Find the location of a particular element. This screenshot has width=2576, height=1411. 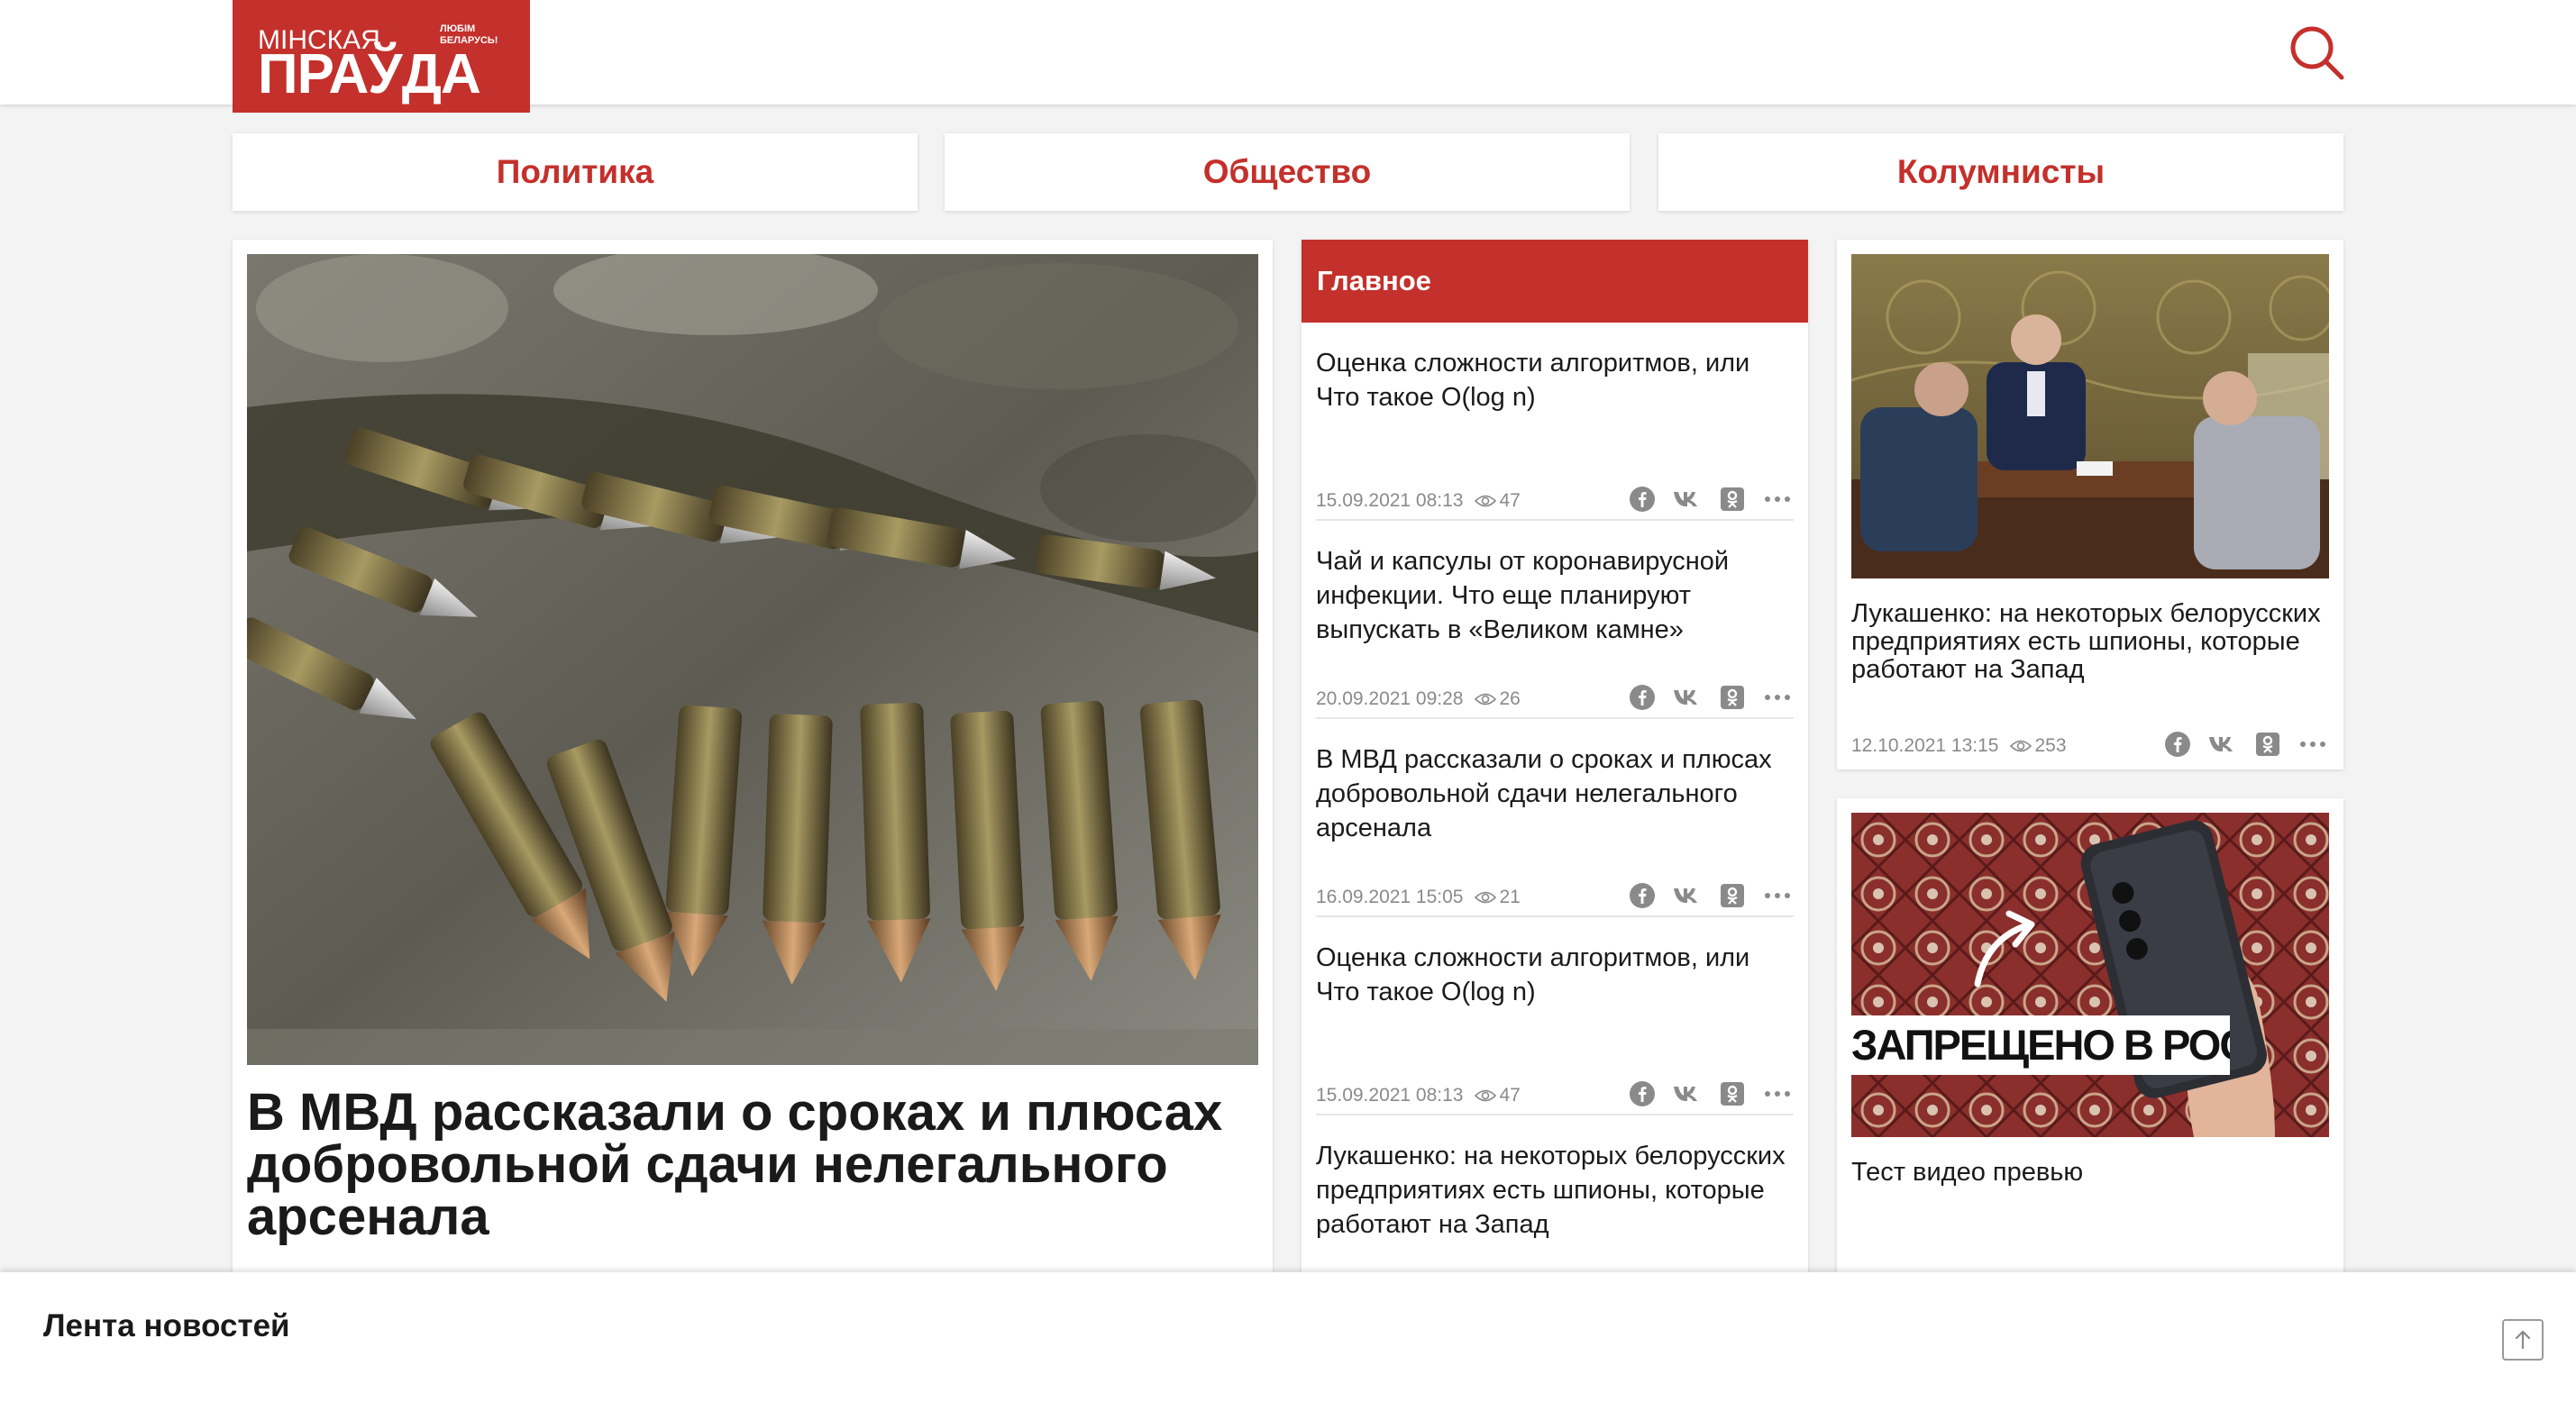

main-news-heading: Главное is located at coordinates (1555, 282).